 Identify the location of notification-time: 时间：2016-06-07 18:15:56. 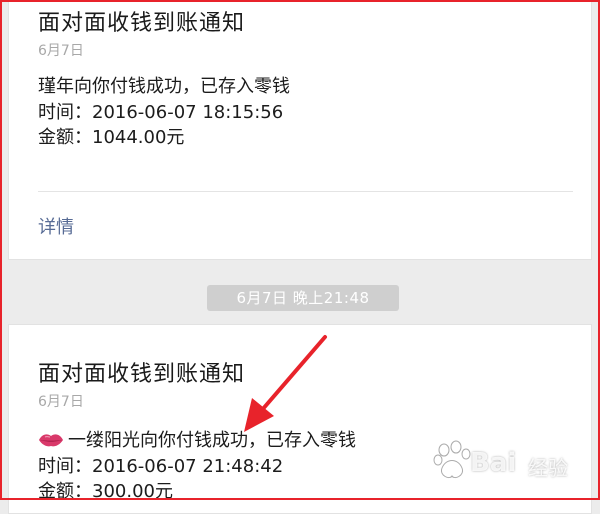
(161, 112).